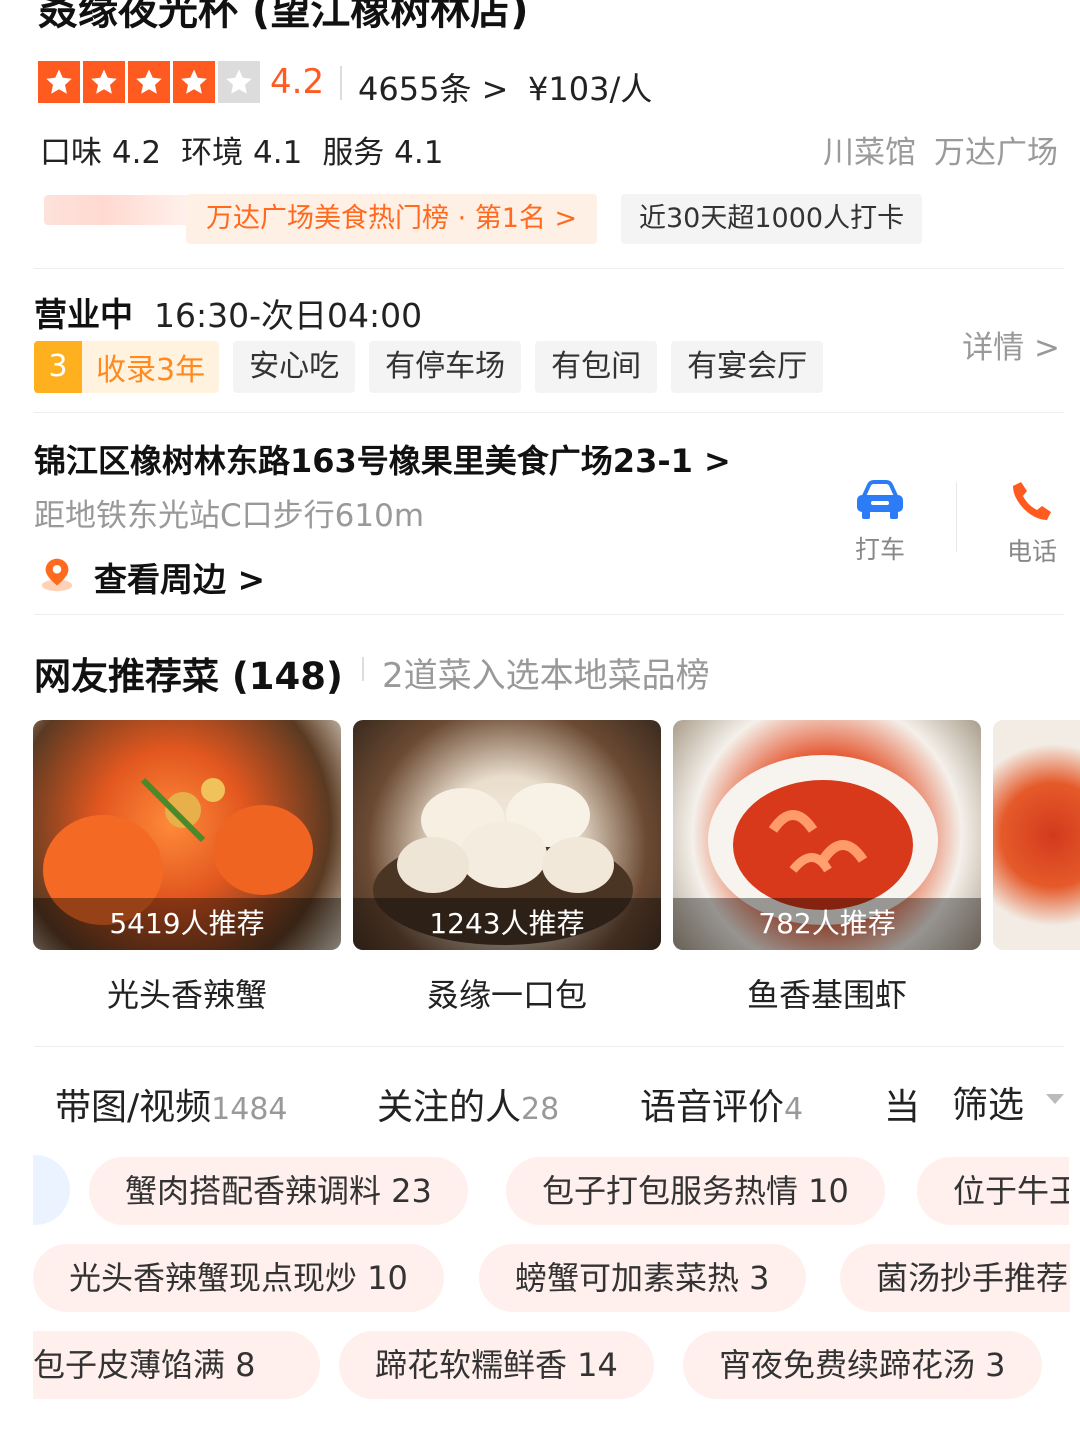 Image resolution: width=1080 pixels, height=1441 pixels. What do you see at coordinates (179, 577) in the screenshot?
I see `view-nearby-link: 查看周边 >` at bounding box center [179, 577].